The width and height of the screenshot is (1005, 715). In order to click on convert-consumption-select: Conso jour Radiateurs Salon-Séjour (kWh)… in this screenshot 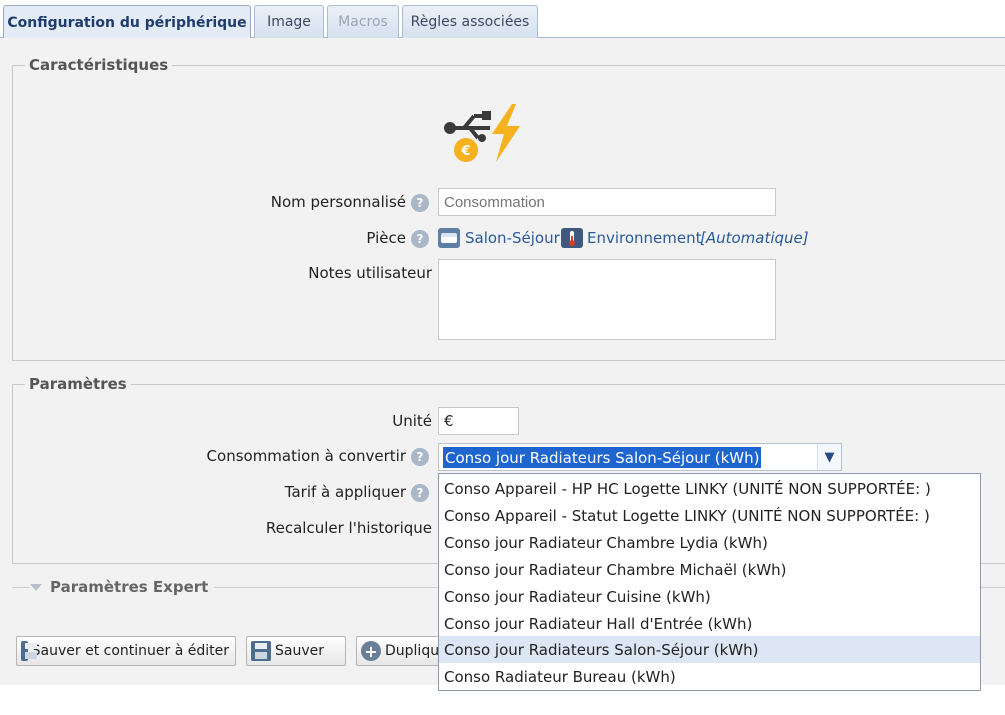, I will do `click(640, 457)`.